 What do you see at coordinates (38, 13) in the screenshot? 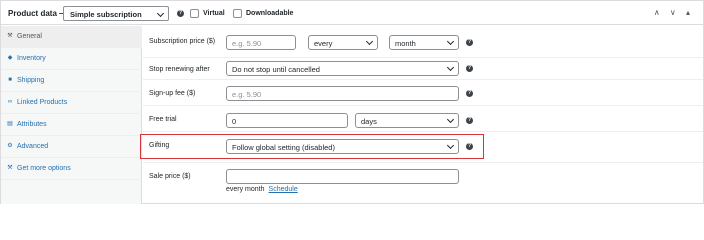
I see `panel-title: Product data —` at bounding box center [38, 13].